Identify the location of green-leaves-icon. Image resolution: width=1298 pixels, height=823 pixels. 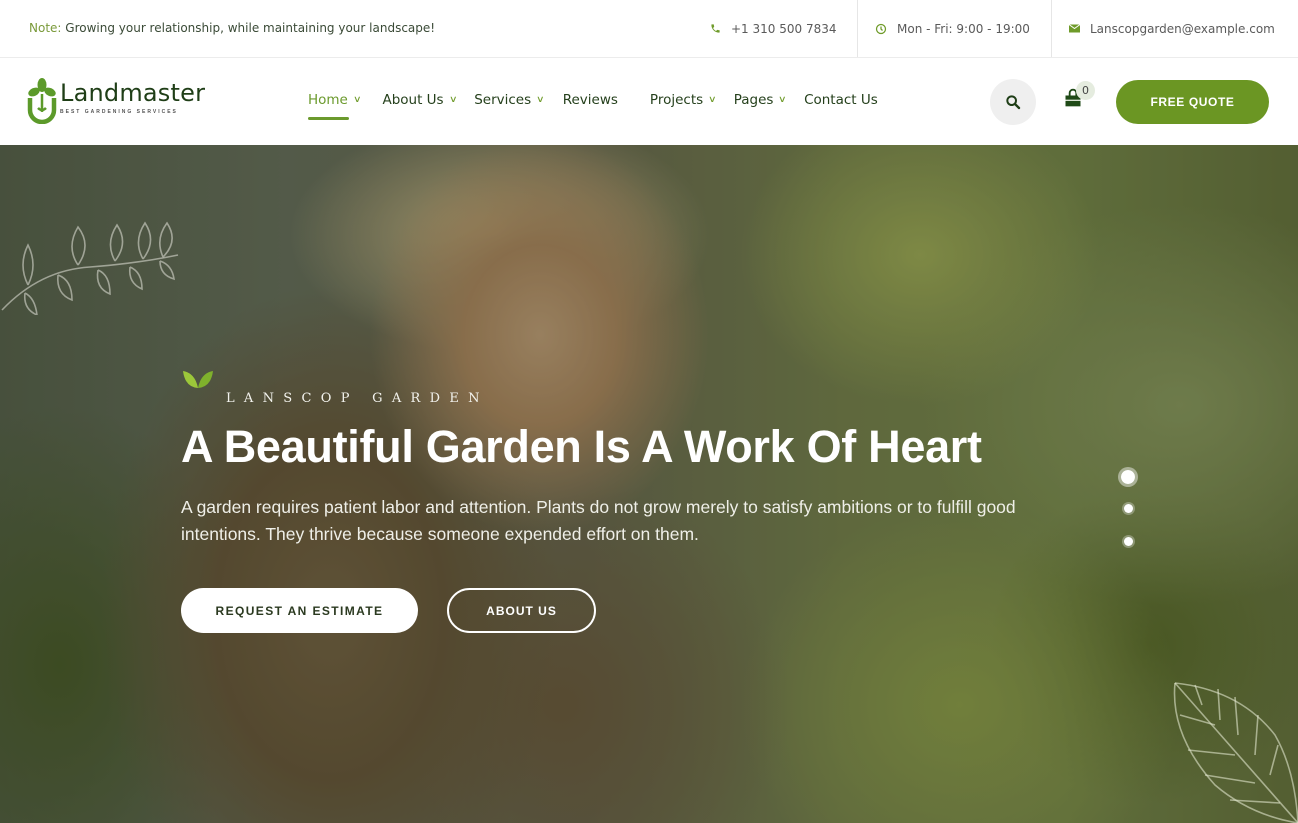
(198, 379).